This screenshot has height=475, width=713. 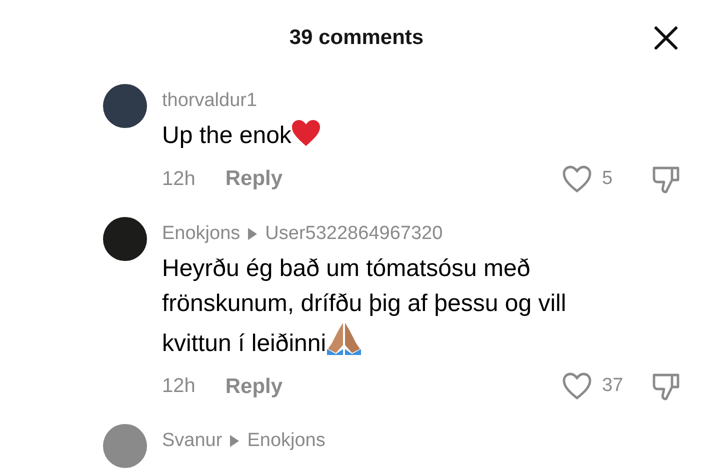 What do you see at coordinates (365, 306) in the screenshot?
I see `comment-text: Heyrðu ég bað um tómatsósu með frönskunum, drífðu þig af þessu og vill kvittun í leiðinni` at bounding box center [365, 306].